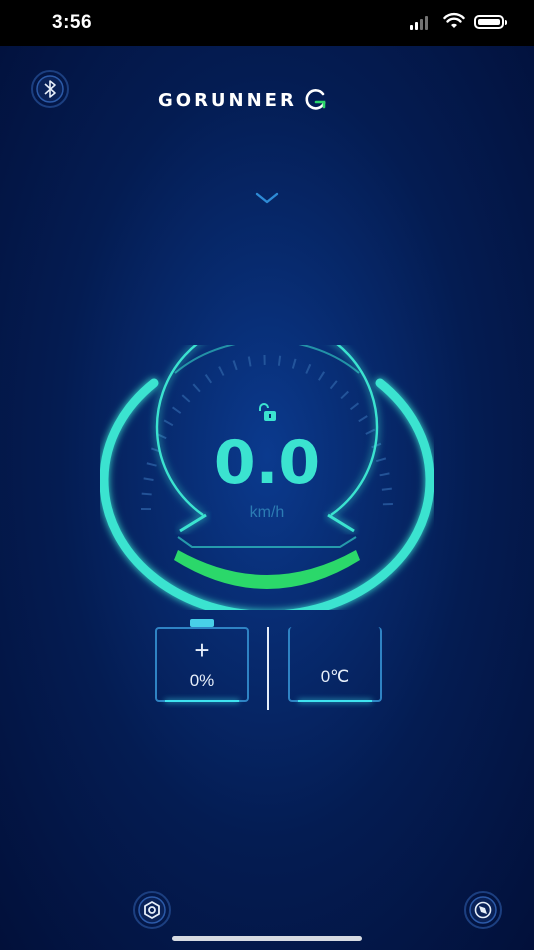 The image size is (534, 950). I want to click on chevron-down-icon, so click(267, 198).